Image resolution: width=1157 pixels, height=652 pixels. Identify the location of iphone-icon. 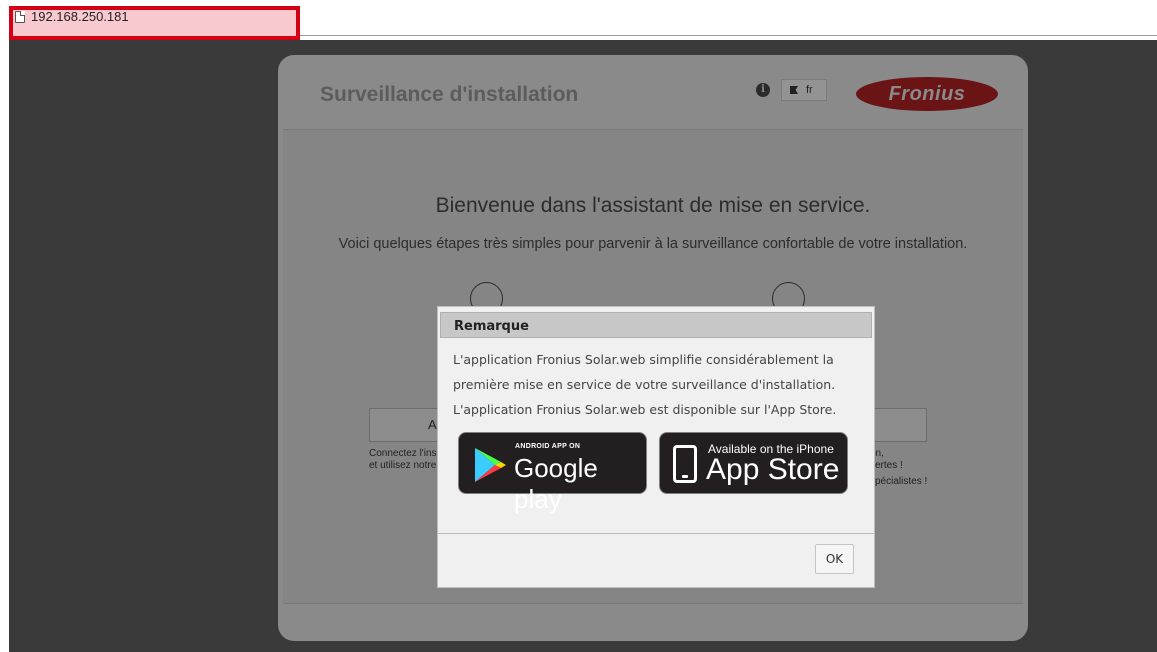
(685, 464).